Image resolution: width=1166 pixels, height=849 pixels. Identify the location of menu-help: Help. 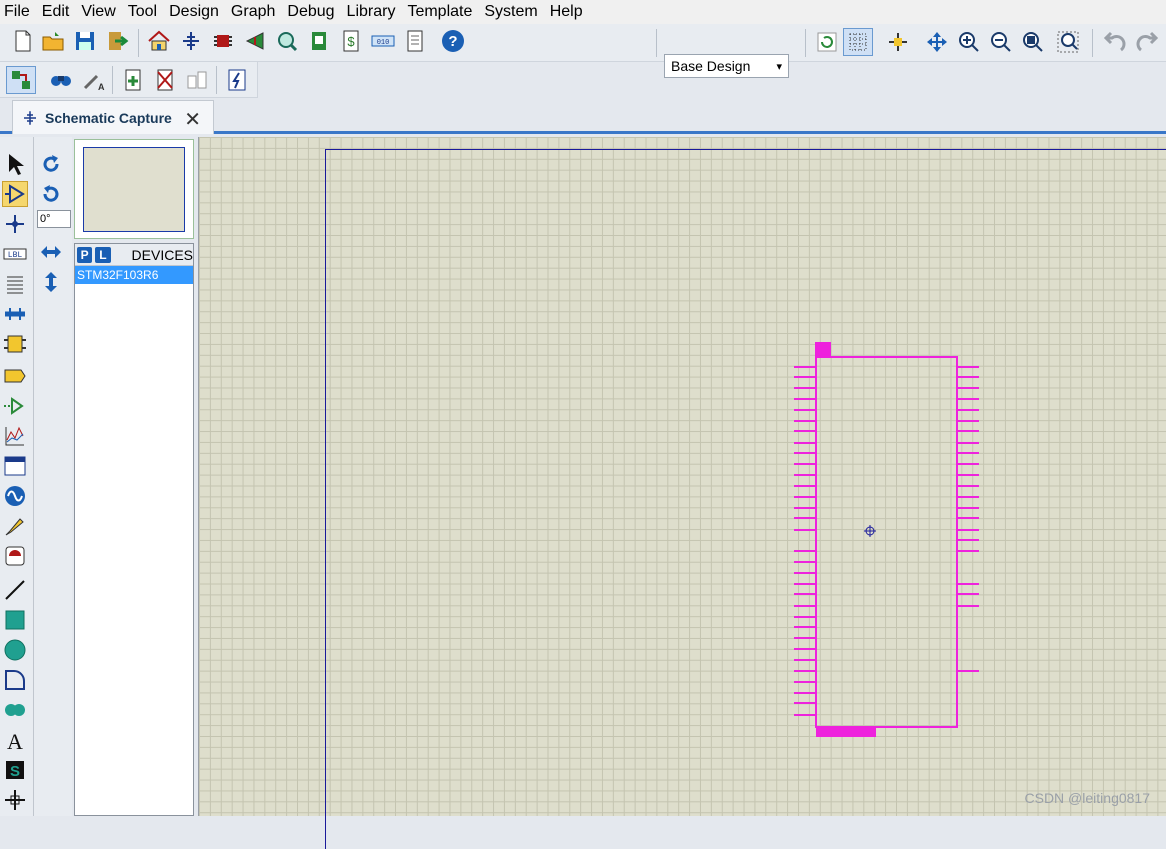
(570, 12).